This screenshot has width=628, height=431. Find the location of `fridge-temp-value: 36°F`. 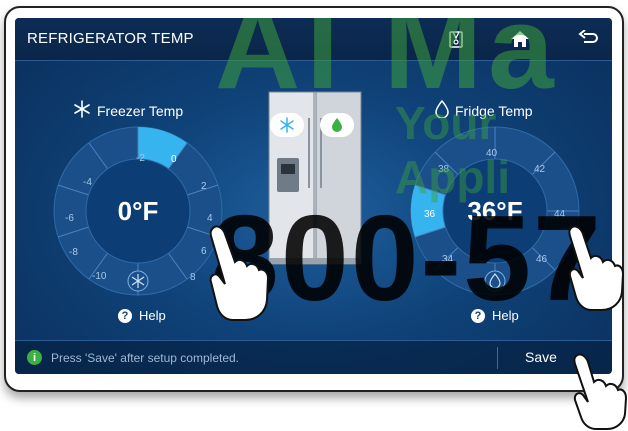

fridge-temp-value: 36°F is located at coordinates (495, 211).